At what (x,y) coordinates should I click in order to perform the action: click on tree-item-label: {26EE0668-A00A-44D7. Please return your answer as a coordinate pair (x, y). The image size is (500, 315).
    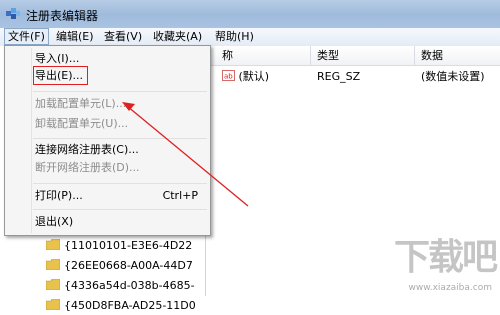
    Looking at the image, I should click on (128, 265).